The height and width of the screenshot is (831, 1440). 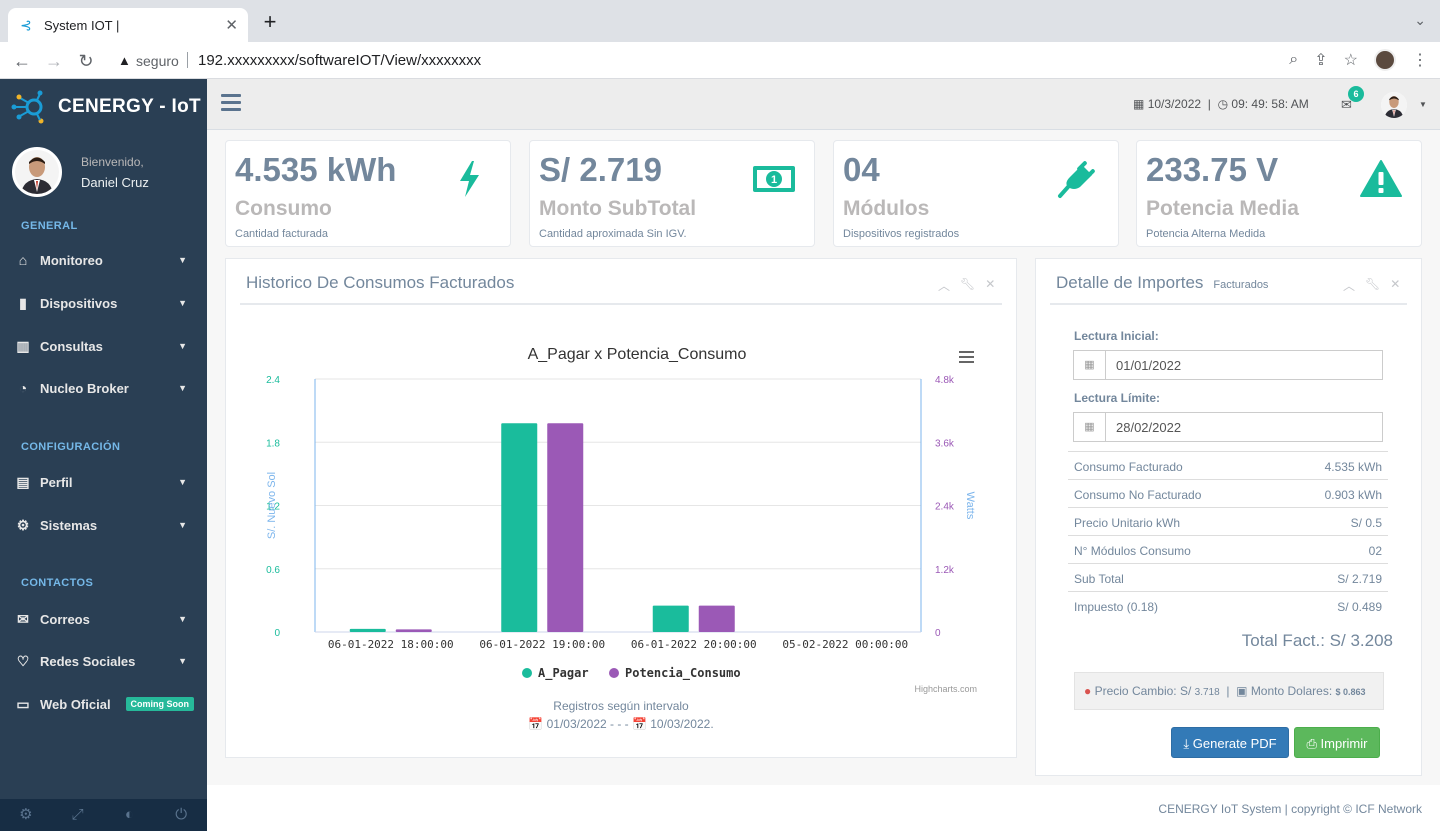 I want to click on envelope-icon: ✉, so click(x=23, y=618).